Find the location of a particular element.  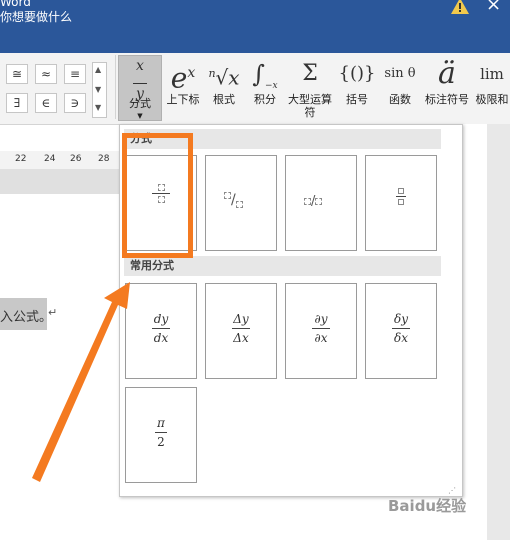

radical-label: 根式 is located at coordinates (224, 99).